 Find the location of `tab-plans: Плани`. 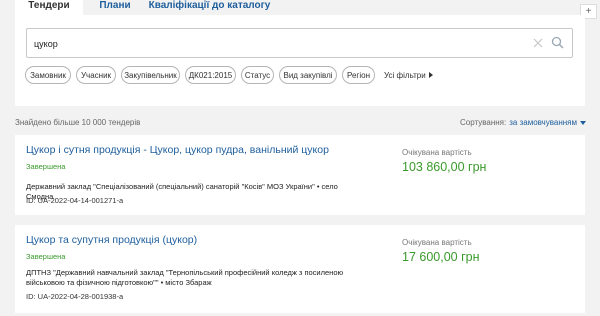

tab-plans: Плани is located at coordinates (115, 7).